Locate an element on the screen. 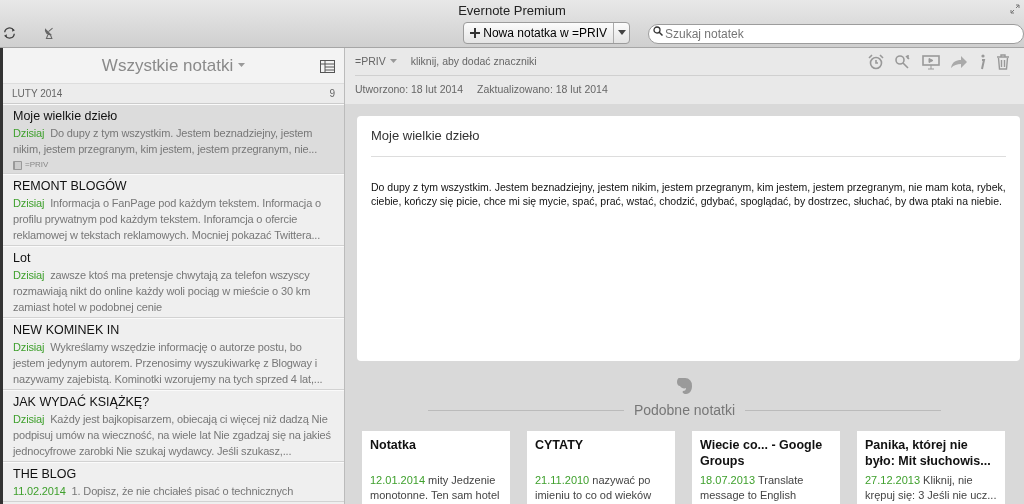 The height and width of the screenshot is (504, 1024). note-list-item is located at coordinates (173, 426).